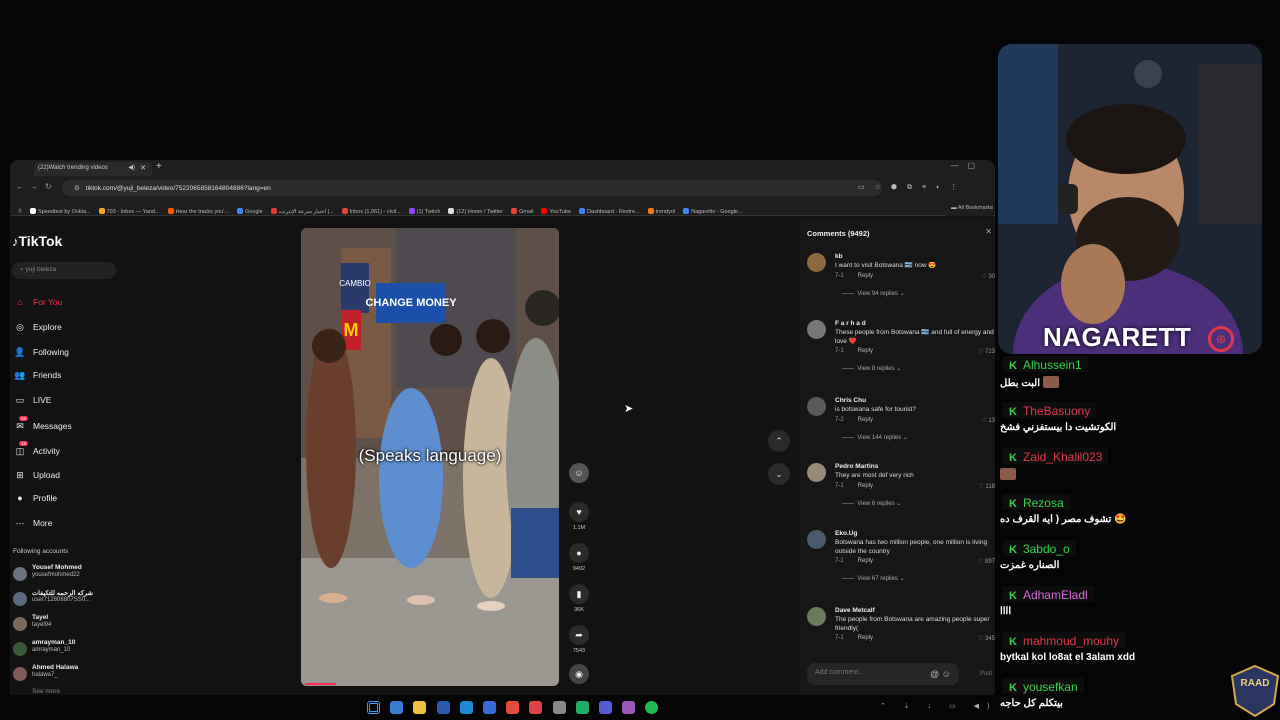 Image resolution: width=1280 pixels, height=720 pixels. I want to click on chrome-icon, so click(513, 707).